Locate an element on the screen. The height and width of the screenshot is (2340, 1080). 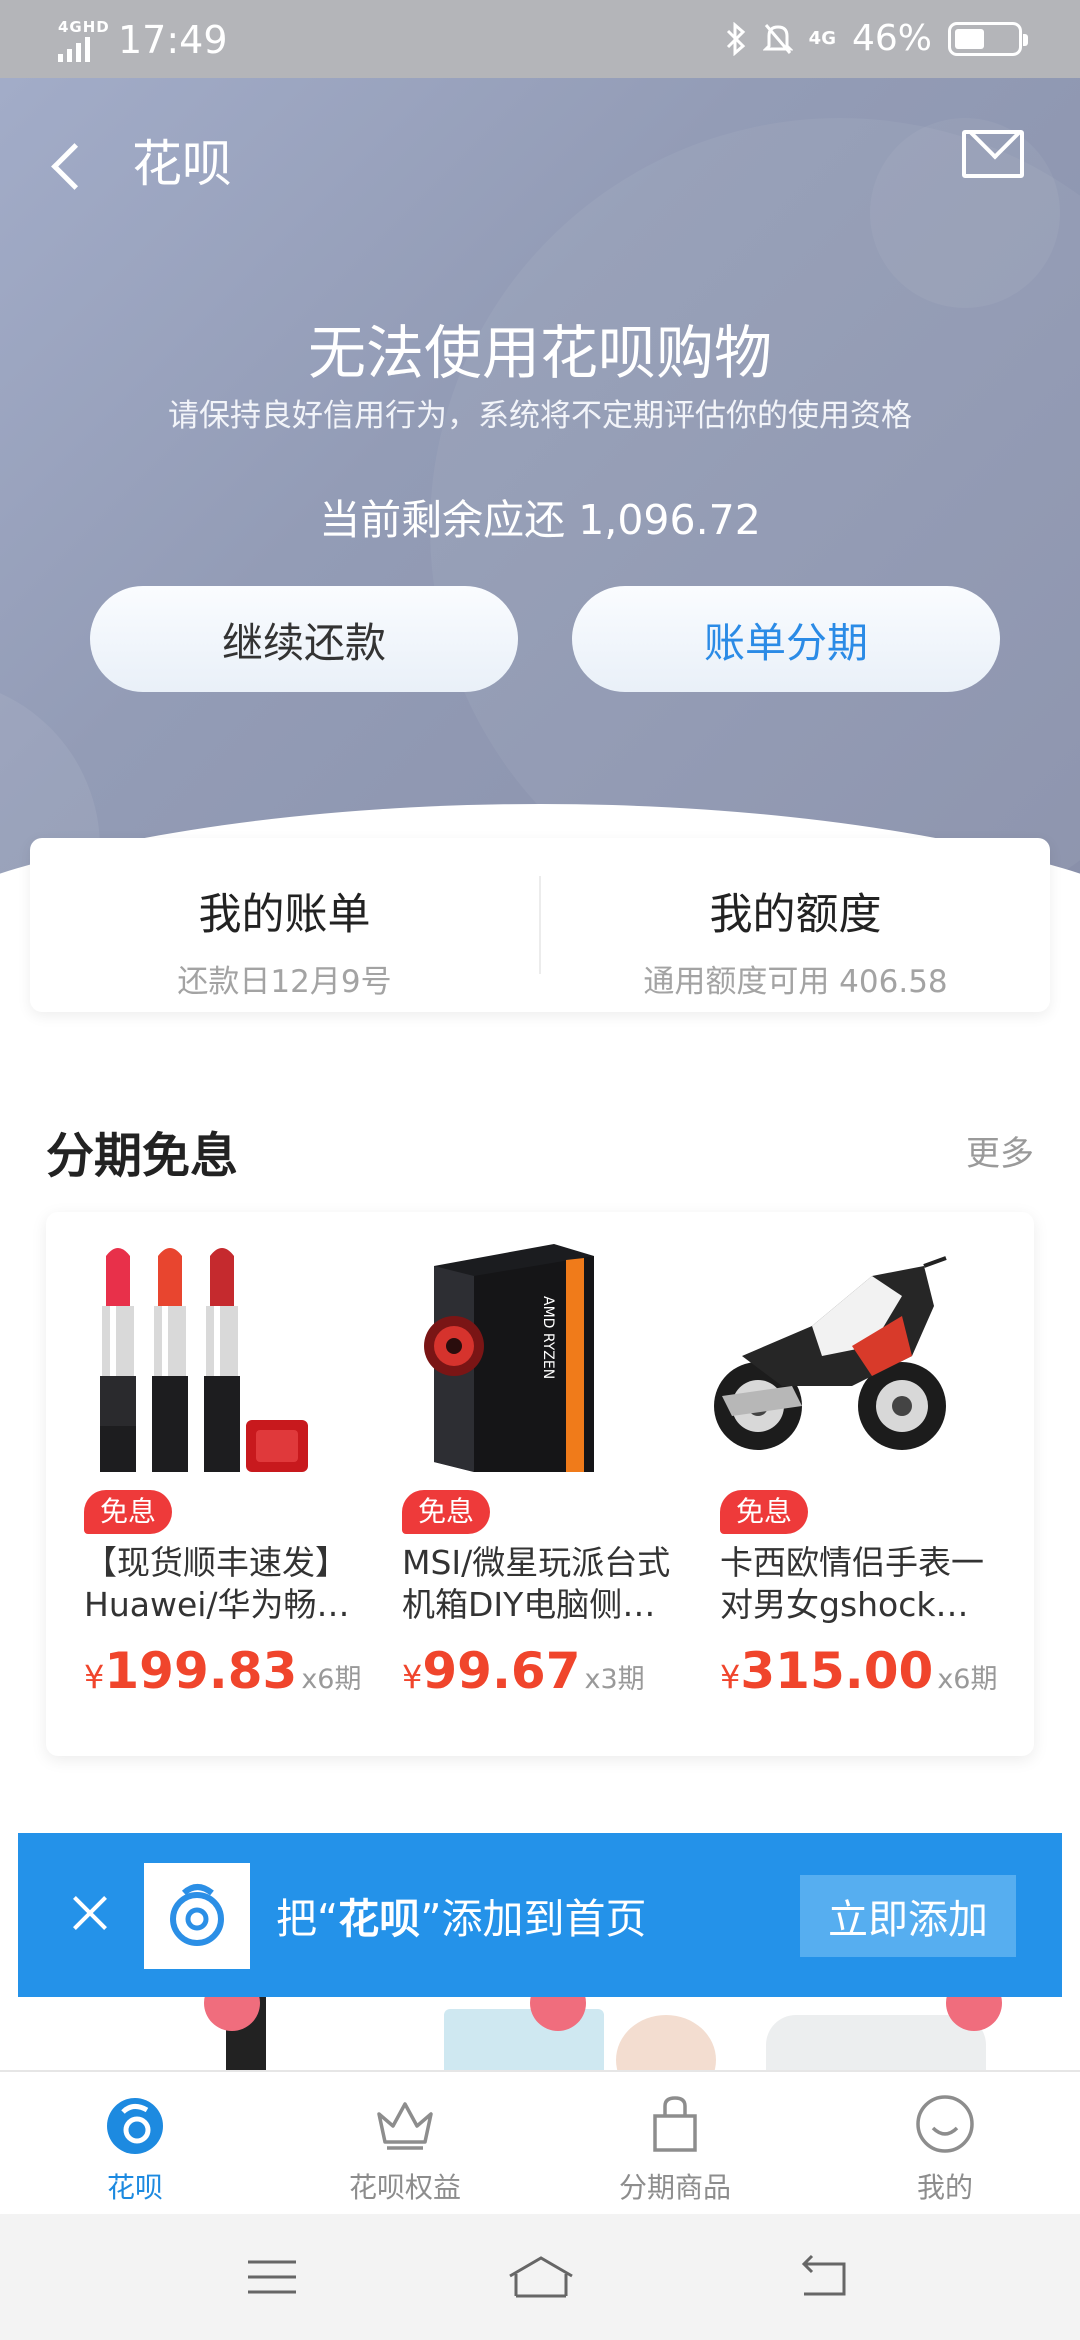
add-now-button: 立即添加 is located at coordinates (908, 1916).